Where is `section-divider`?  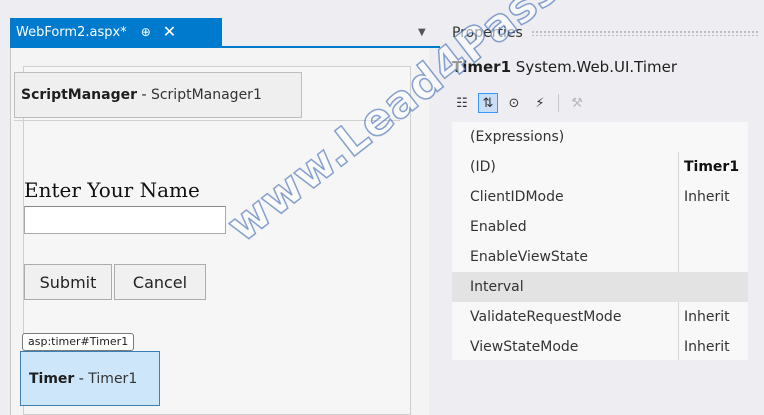 section-divider is located at coordinates (207, 120).